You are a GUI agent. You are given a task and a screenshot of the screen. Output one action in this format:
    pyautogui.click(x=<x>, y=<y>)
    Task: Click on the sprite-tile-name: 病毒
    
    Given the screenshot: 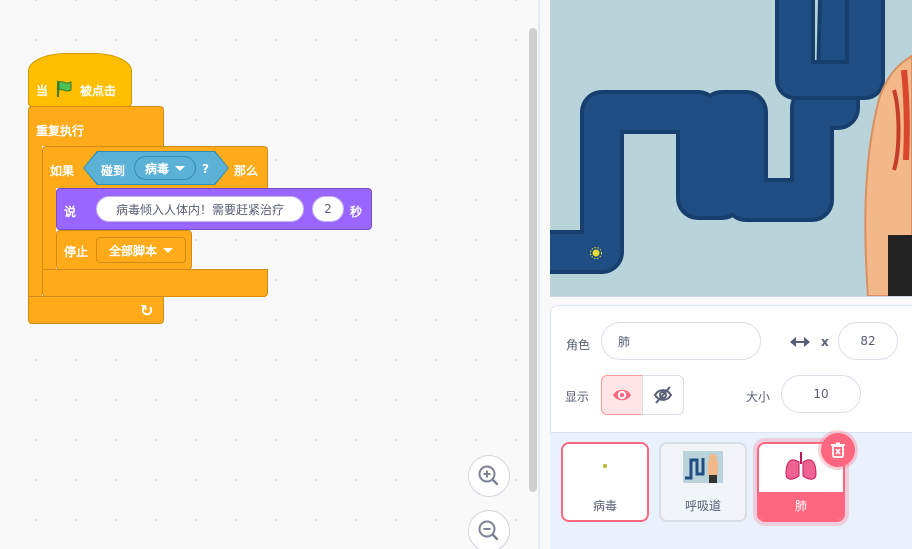 What is the action you would take?
    pyautogui.click(x=604, y=506)
    